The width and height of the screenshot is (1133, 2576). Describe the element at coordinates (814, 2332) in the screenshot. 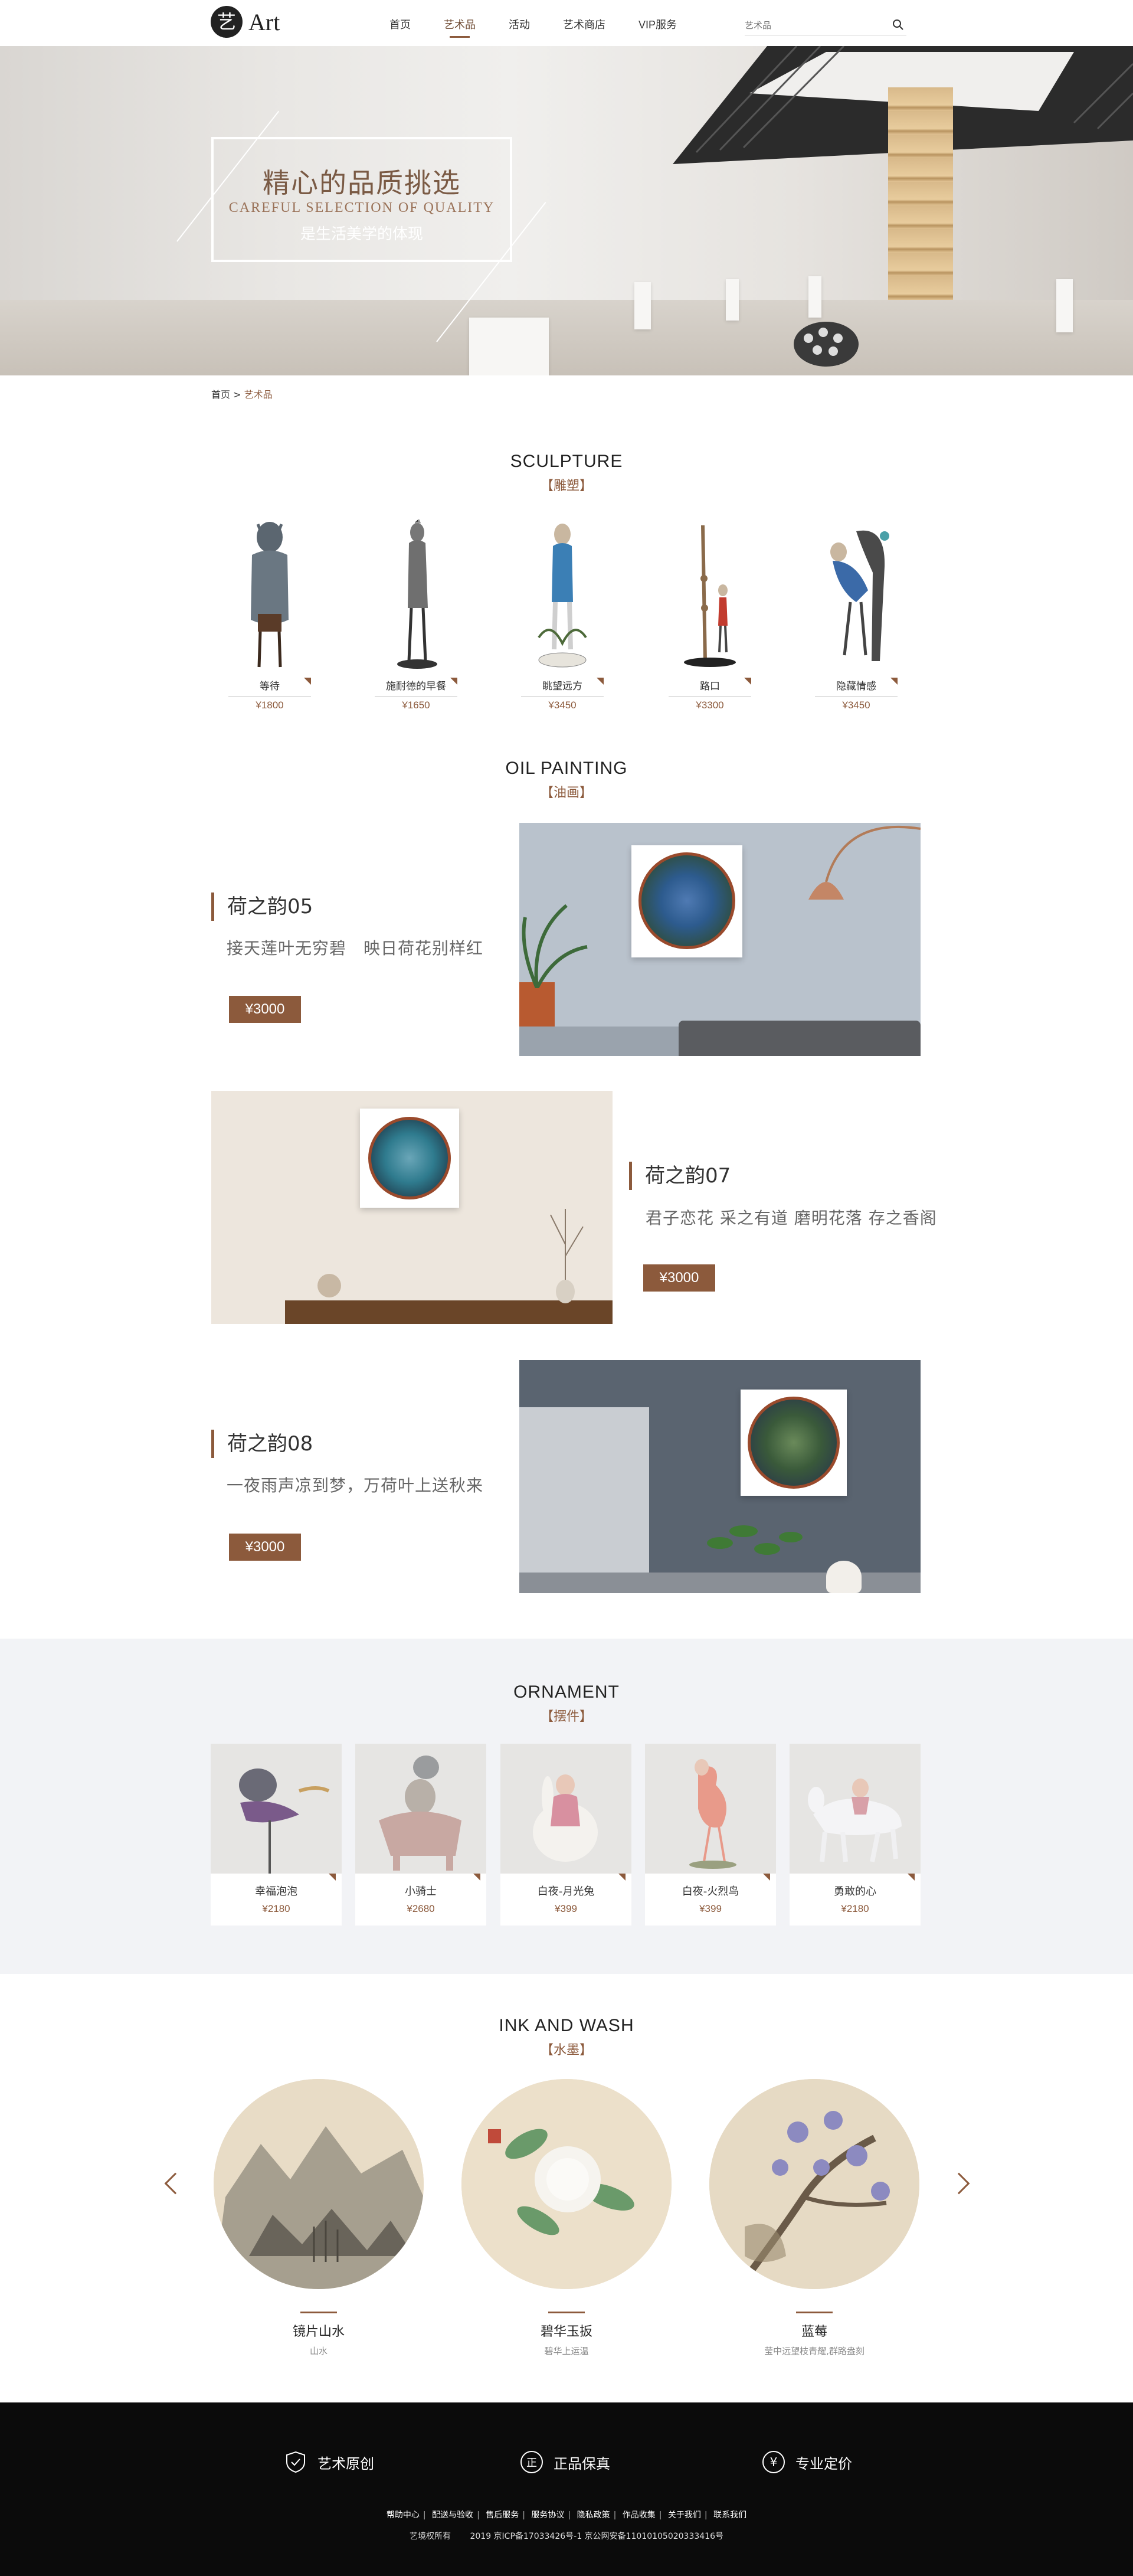

I see `ink-name: 蓝莓` at that location.